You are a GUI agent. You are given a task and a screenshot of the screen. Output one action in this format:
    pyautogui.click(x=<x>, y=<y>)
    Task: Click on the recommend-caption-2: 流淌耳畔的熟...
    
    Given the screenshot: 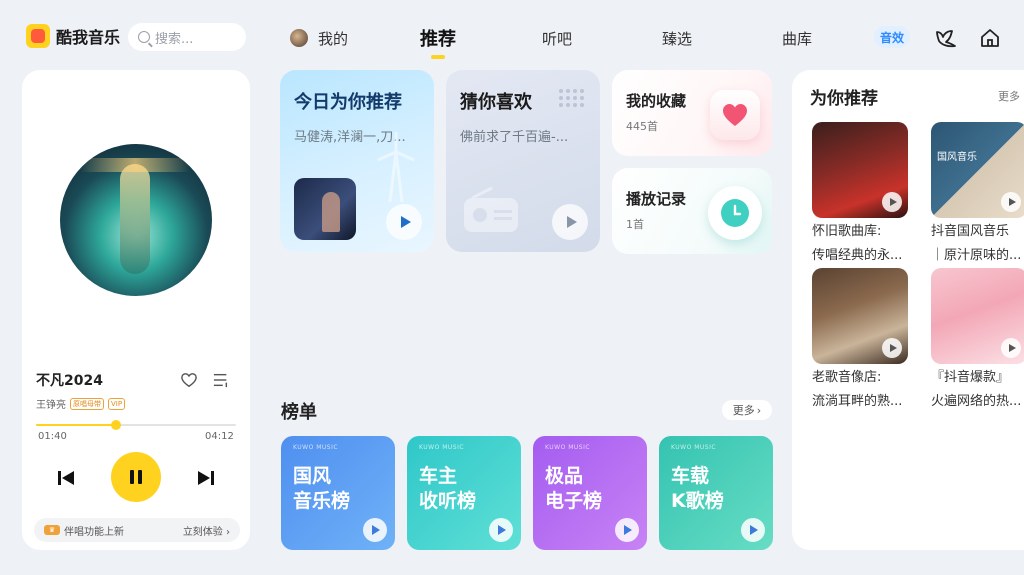 What is the action you would take?
    pyautogui.click(x=857, y=401)
    